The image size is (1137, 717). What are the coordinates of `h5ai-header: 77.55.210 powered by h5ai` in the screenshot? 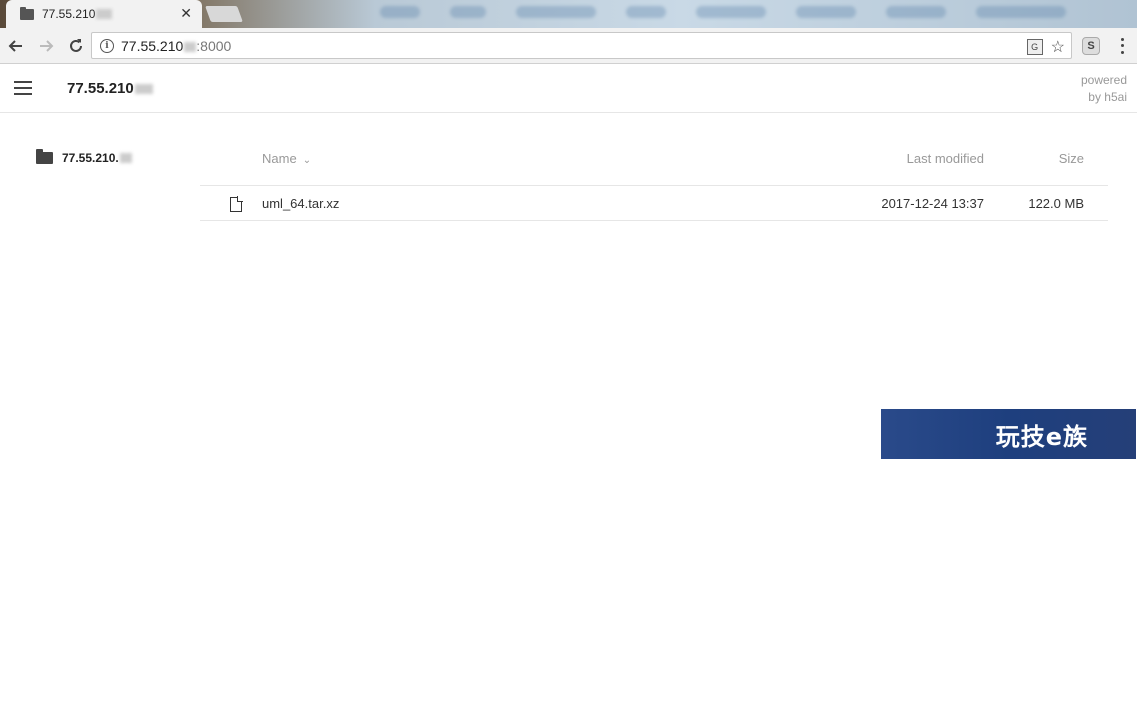 It's located at (568, 89).